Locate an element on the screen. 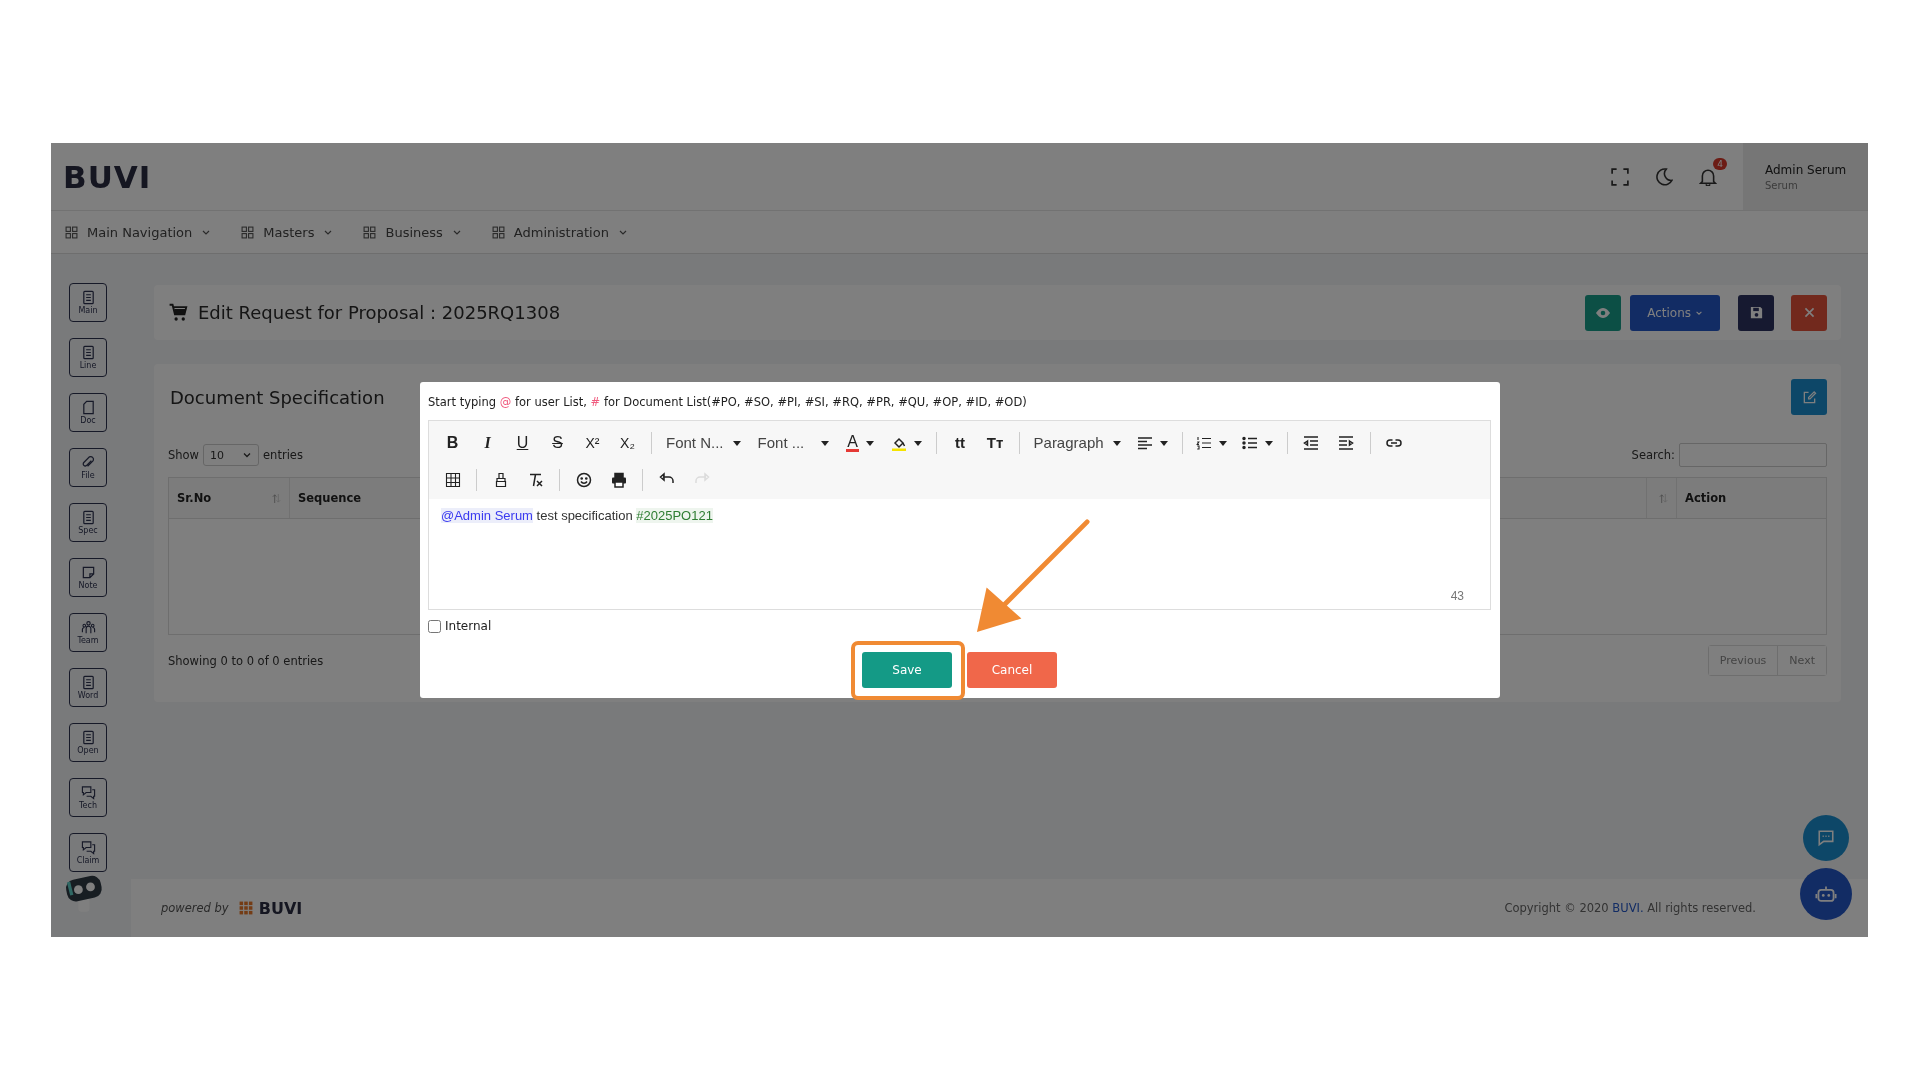 This screenshot has height=1080, width=1920. search-field is located at coordinates (1753, 455).